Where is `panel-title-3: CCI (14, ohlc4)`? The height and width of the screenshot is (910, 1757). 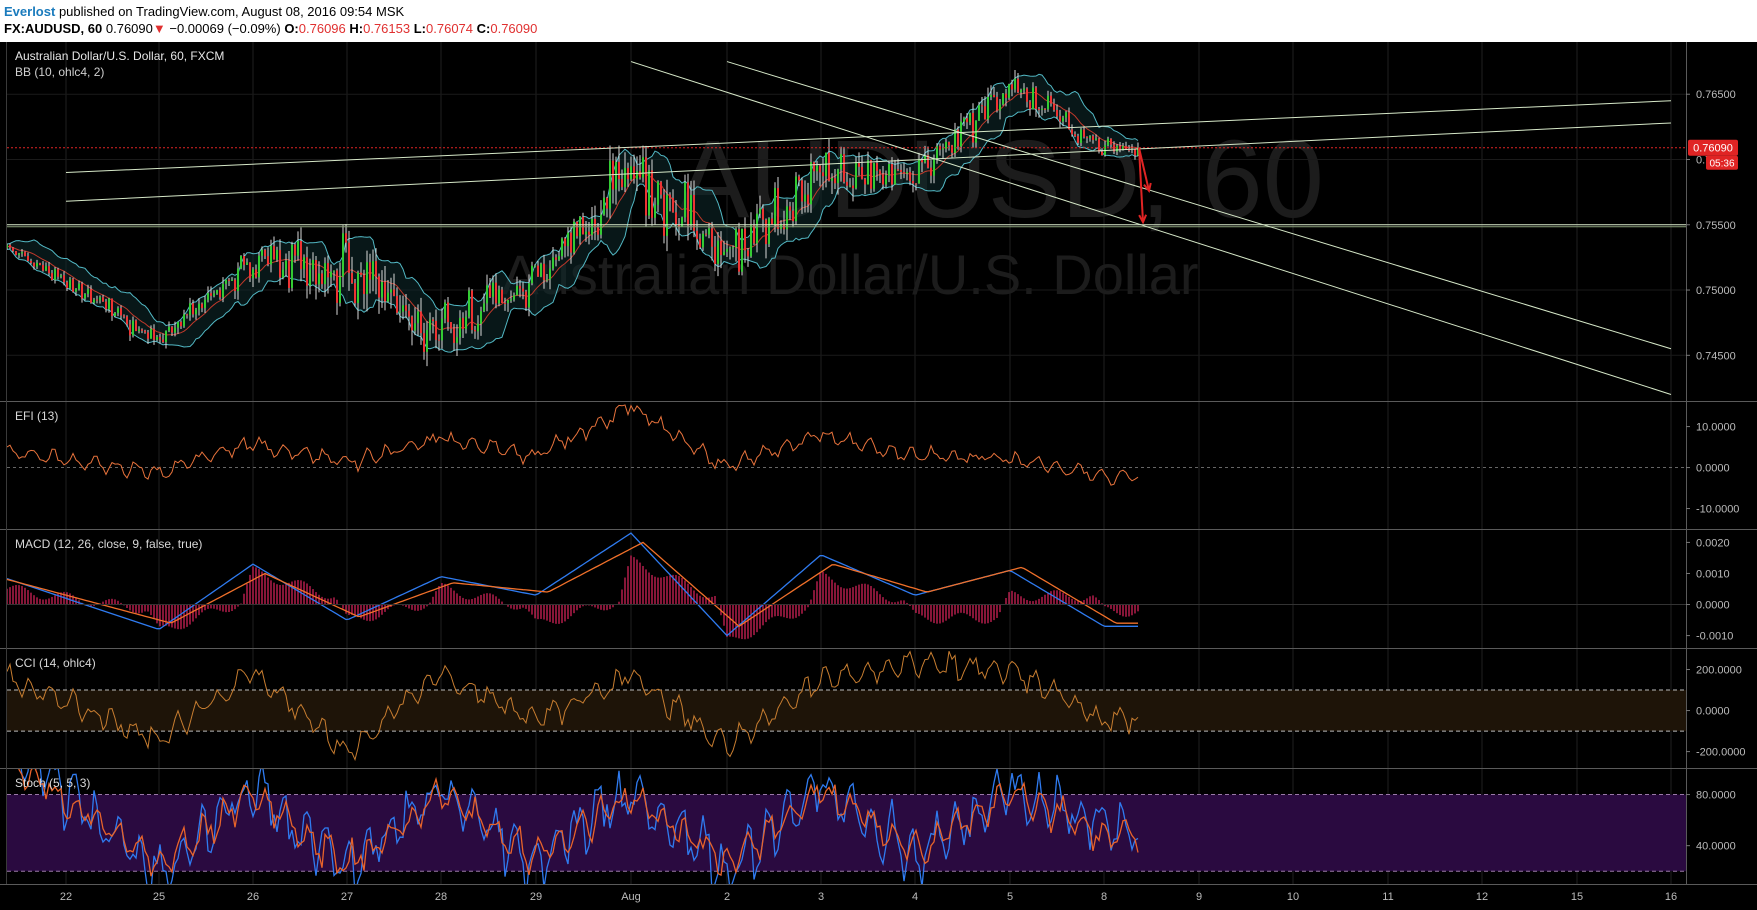
panel-title-3: CCI (14, ohlc4) is located at coordinates (55, 663).